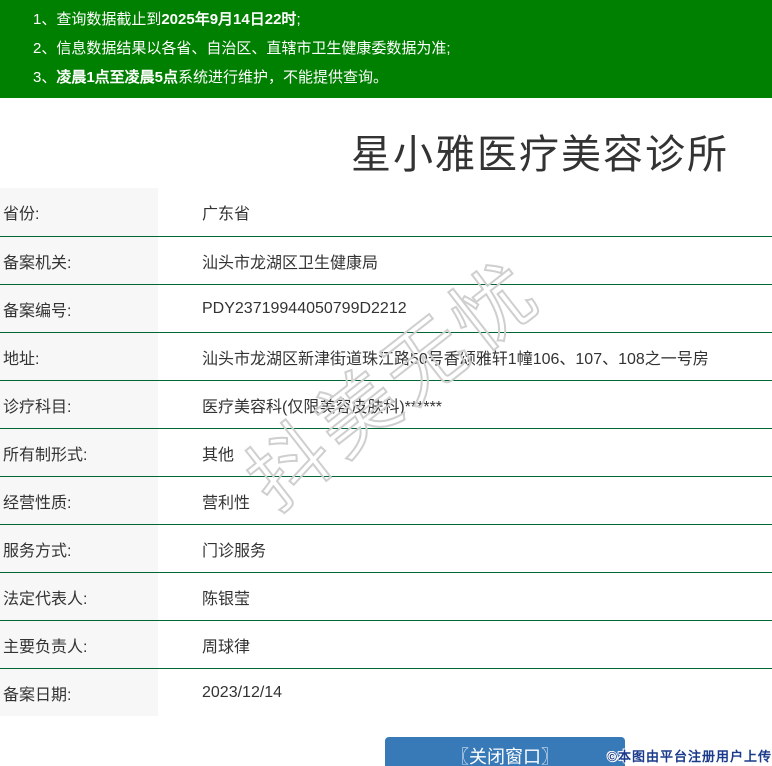  Describe the element at coordinates (97, 19) in the screenshot. I see `notice-line-1-text: 1、查询数据截止到` at that location.